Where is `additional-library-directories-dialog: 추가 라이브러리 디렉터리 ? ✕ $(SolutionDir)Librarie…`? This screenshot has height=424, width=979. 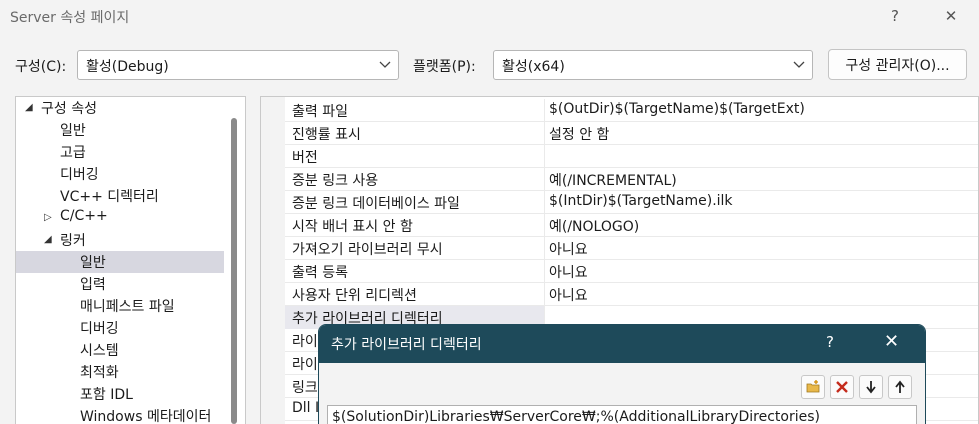 additional-library-directories-dialog: 추가 라이브러리 디렉터리 ? ✕ $(SolutionDir)Librarie… is located at coordinates (622, 374).